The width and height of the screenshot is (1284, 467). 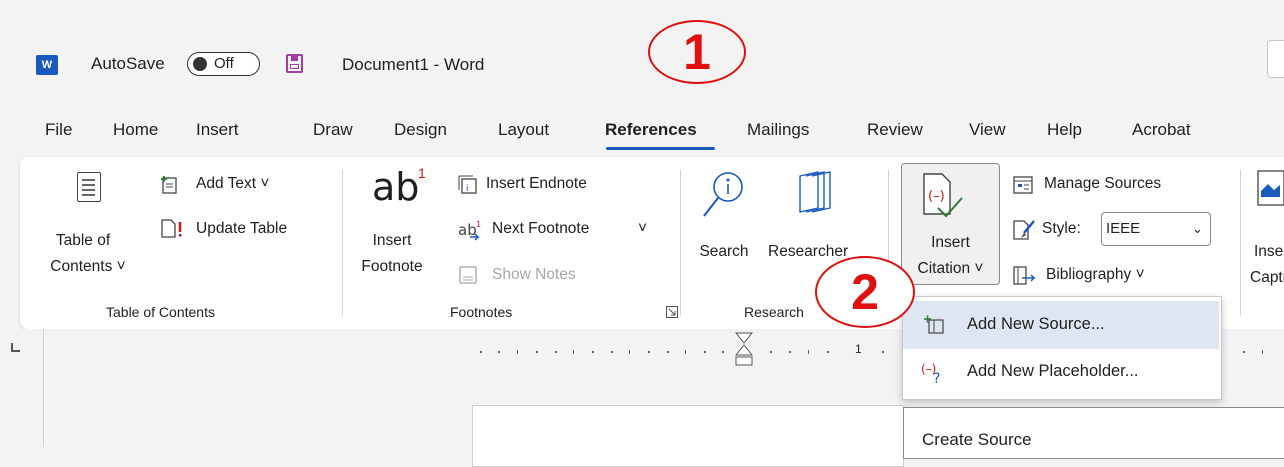 What do you see at coordinates (392, 240) in the screenshot?
I see `insert-footnote-label-1: Insert` at bounding box center [392, 240].